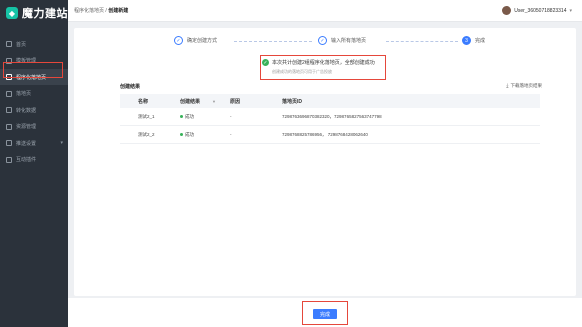  Describe the element at coordinates (26, 143) in the screenshot. I see `sidebar-item-label: 推送设置` at that location.